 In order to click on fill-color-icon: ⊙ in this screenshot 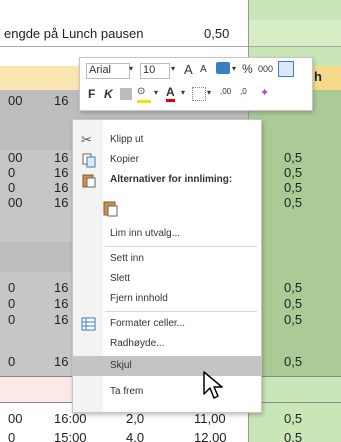, I will do `click(144, 94)`.